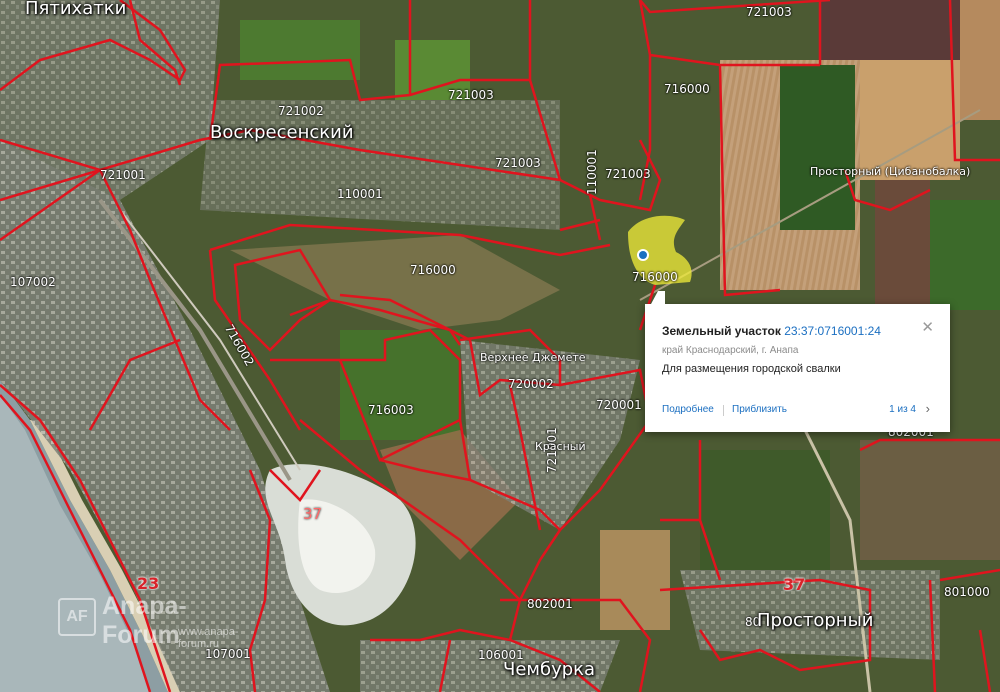  Describe the element at coordinates (560, 446) in the screenshot. I see `place-label: Красный` at that location.